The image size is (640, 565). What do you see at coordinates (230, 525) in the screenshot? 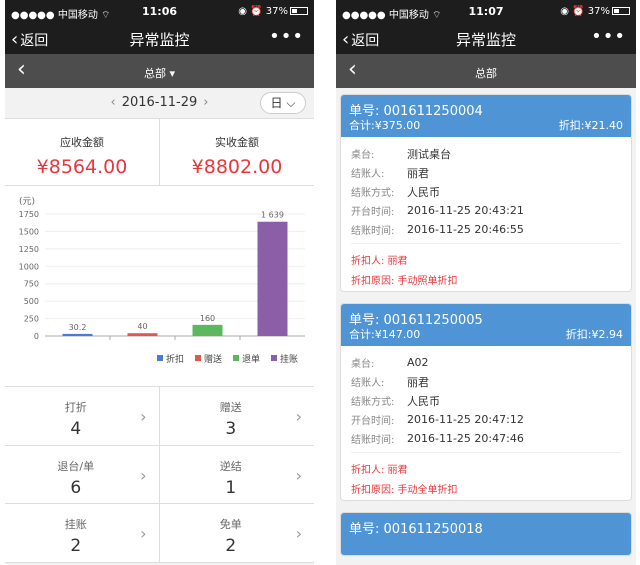
I see `grid-label: 免单` at bounding box center [230, 525].